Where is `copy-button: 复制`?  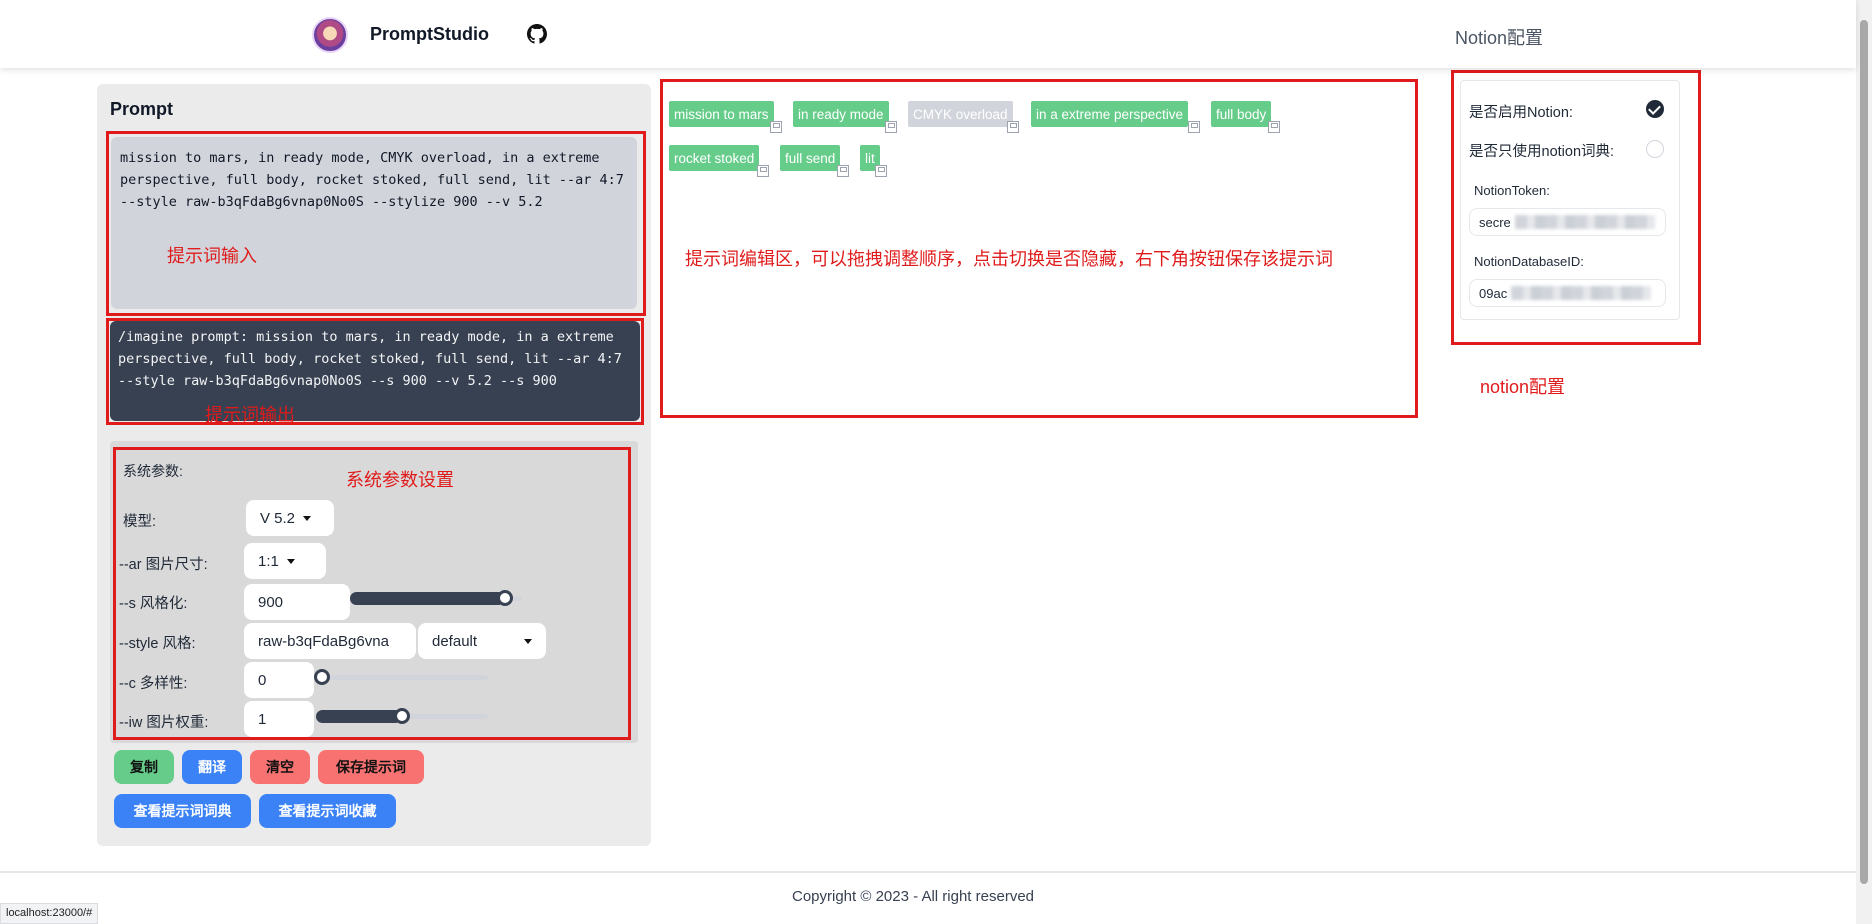 copy-button: 复制 is located at coordinates (144, 767).